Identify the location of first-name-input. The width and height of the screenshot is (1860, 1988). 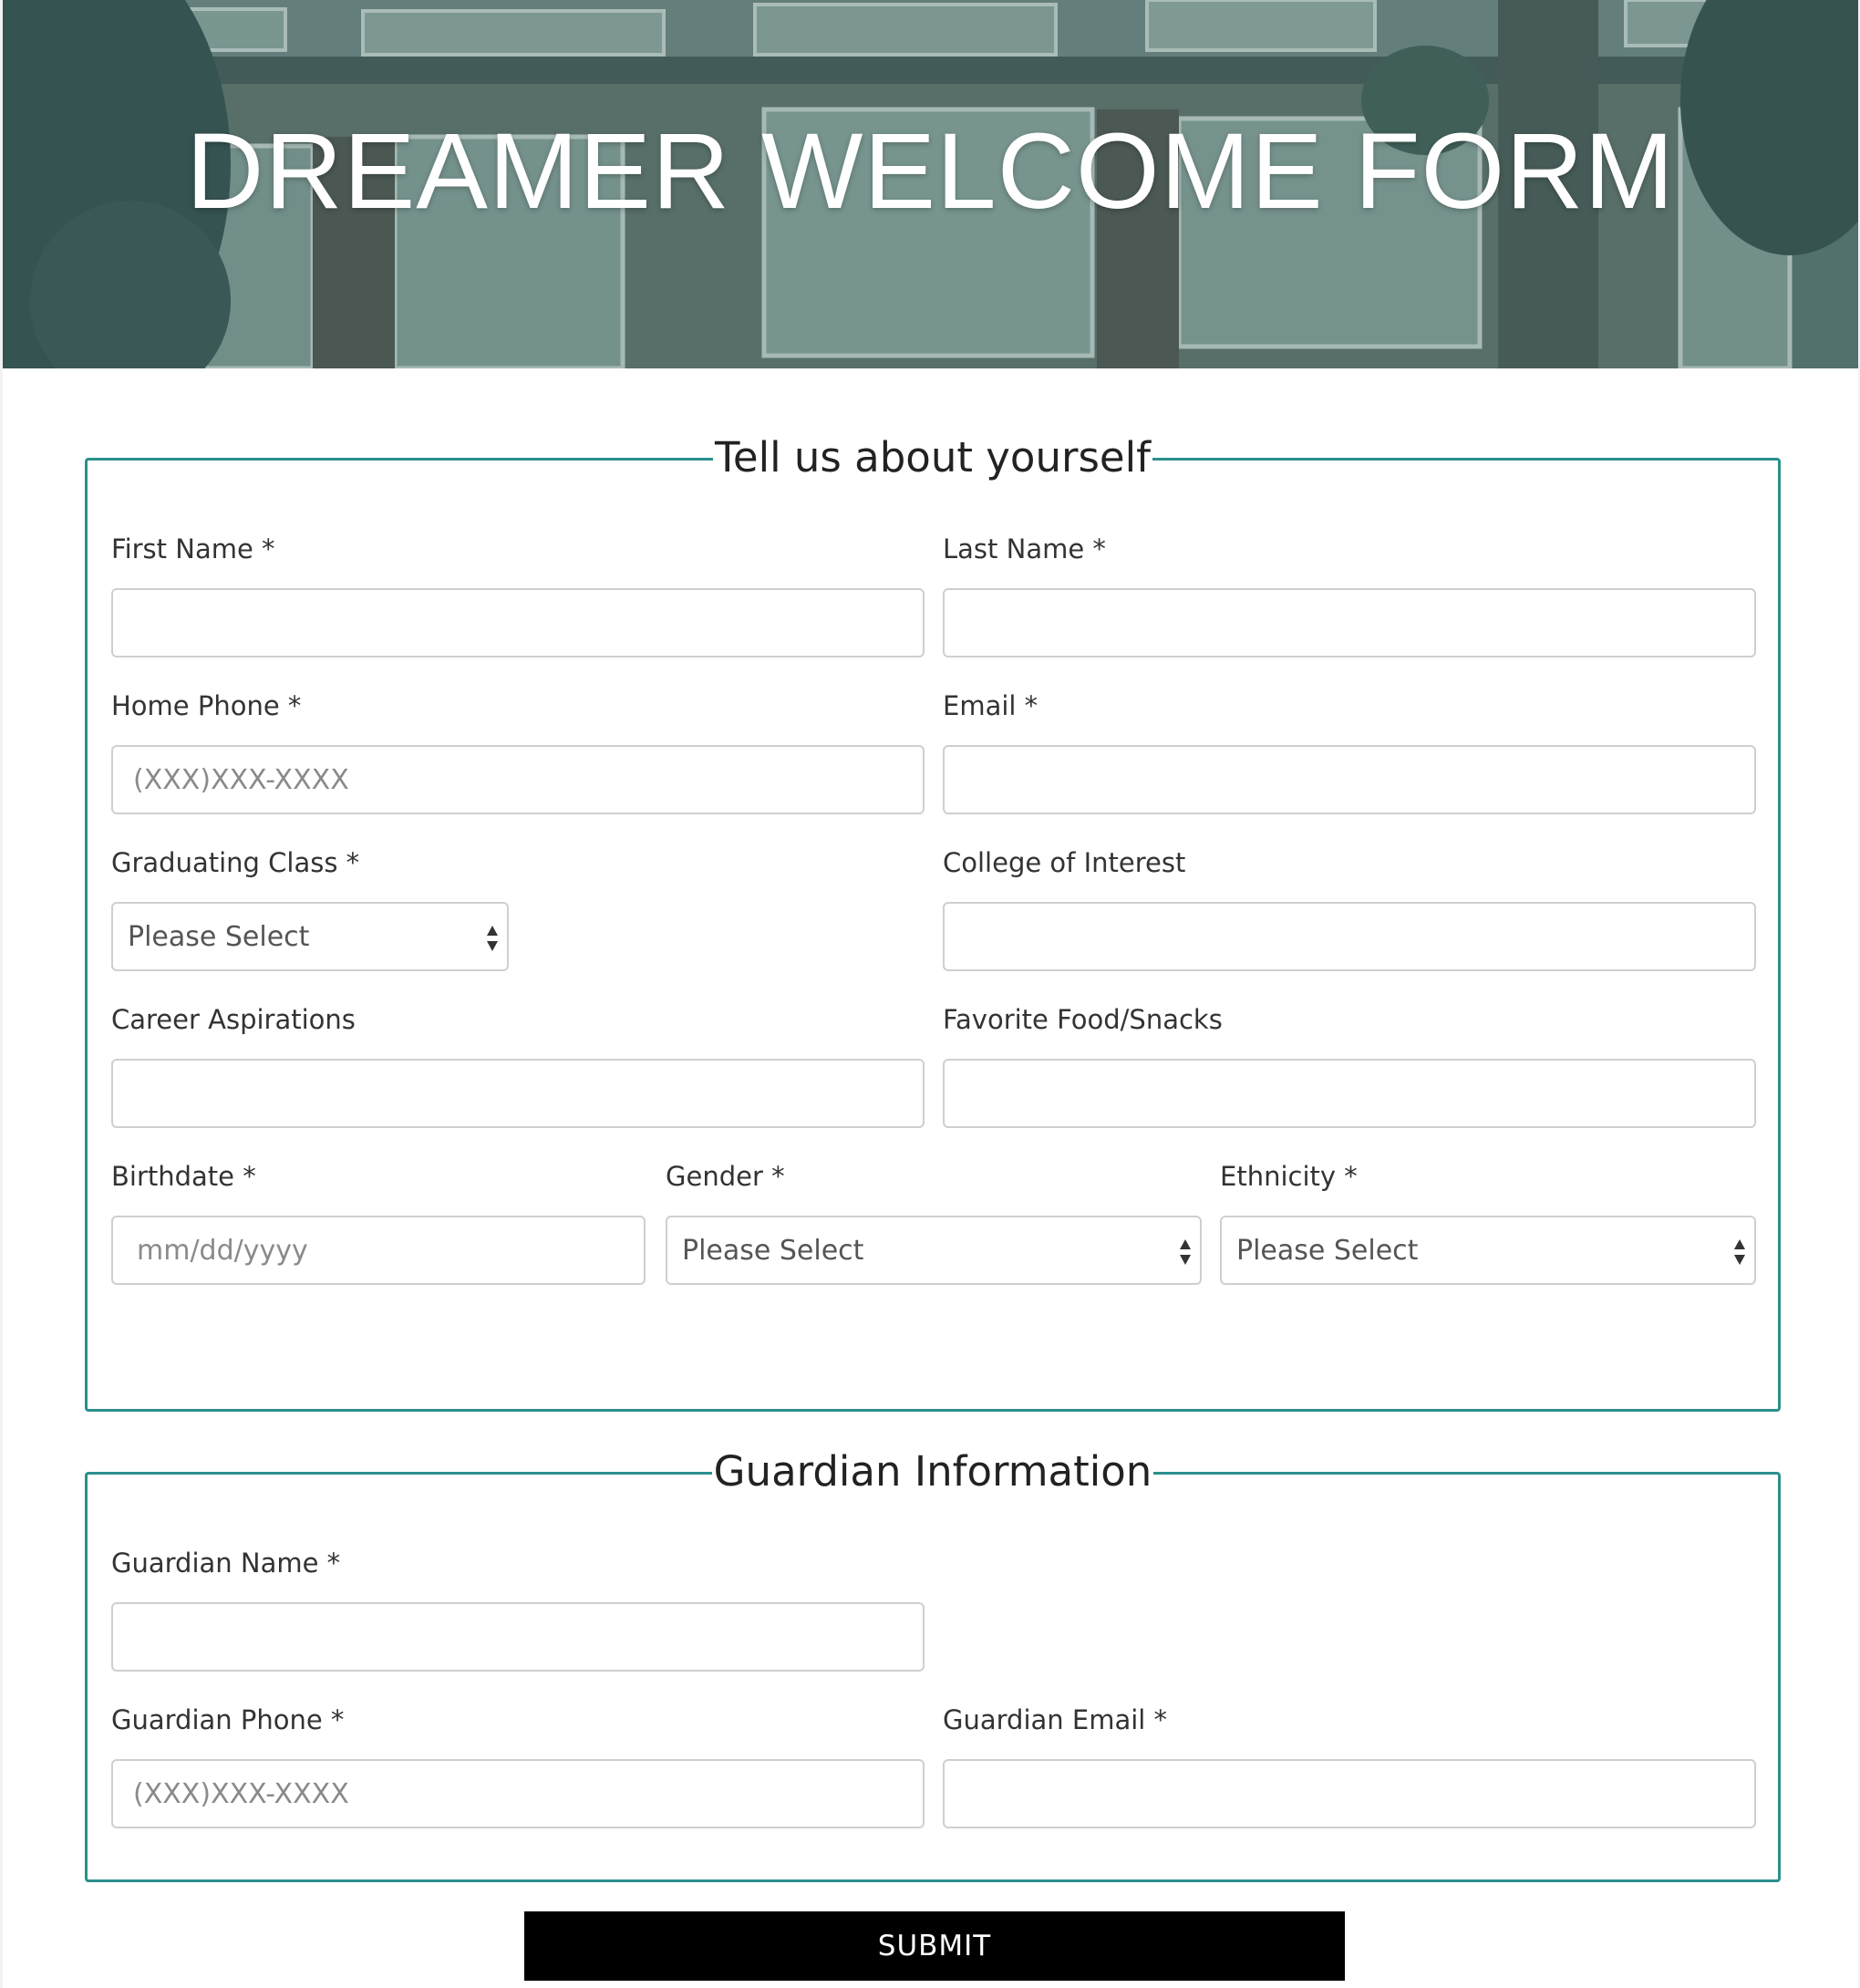
(518, 622).